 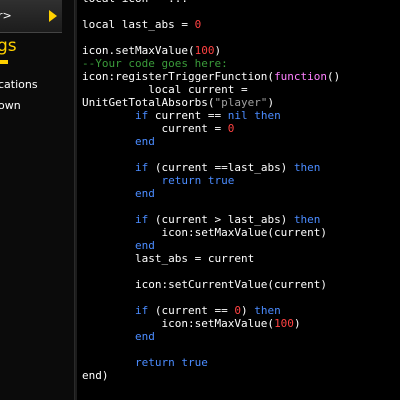 What do you see at coordinates (53, 16) in the screenshot?
I see `expand-arrow-icon` at bounding box center [53, 16].